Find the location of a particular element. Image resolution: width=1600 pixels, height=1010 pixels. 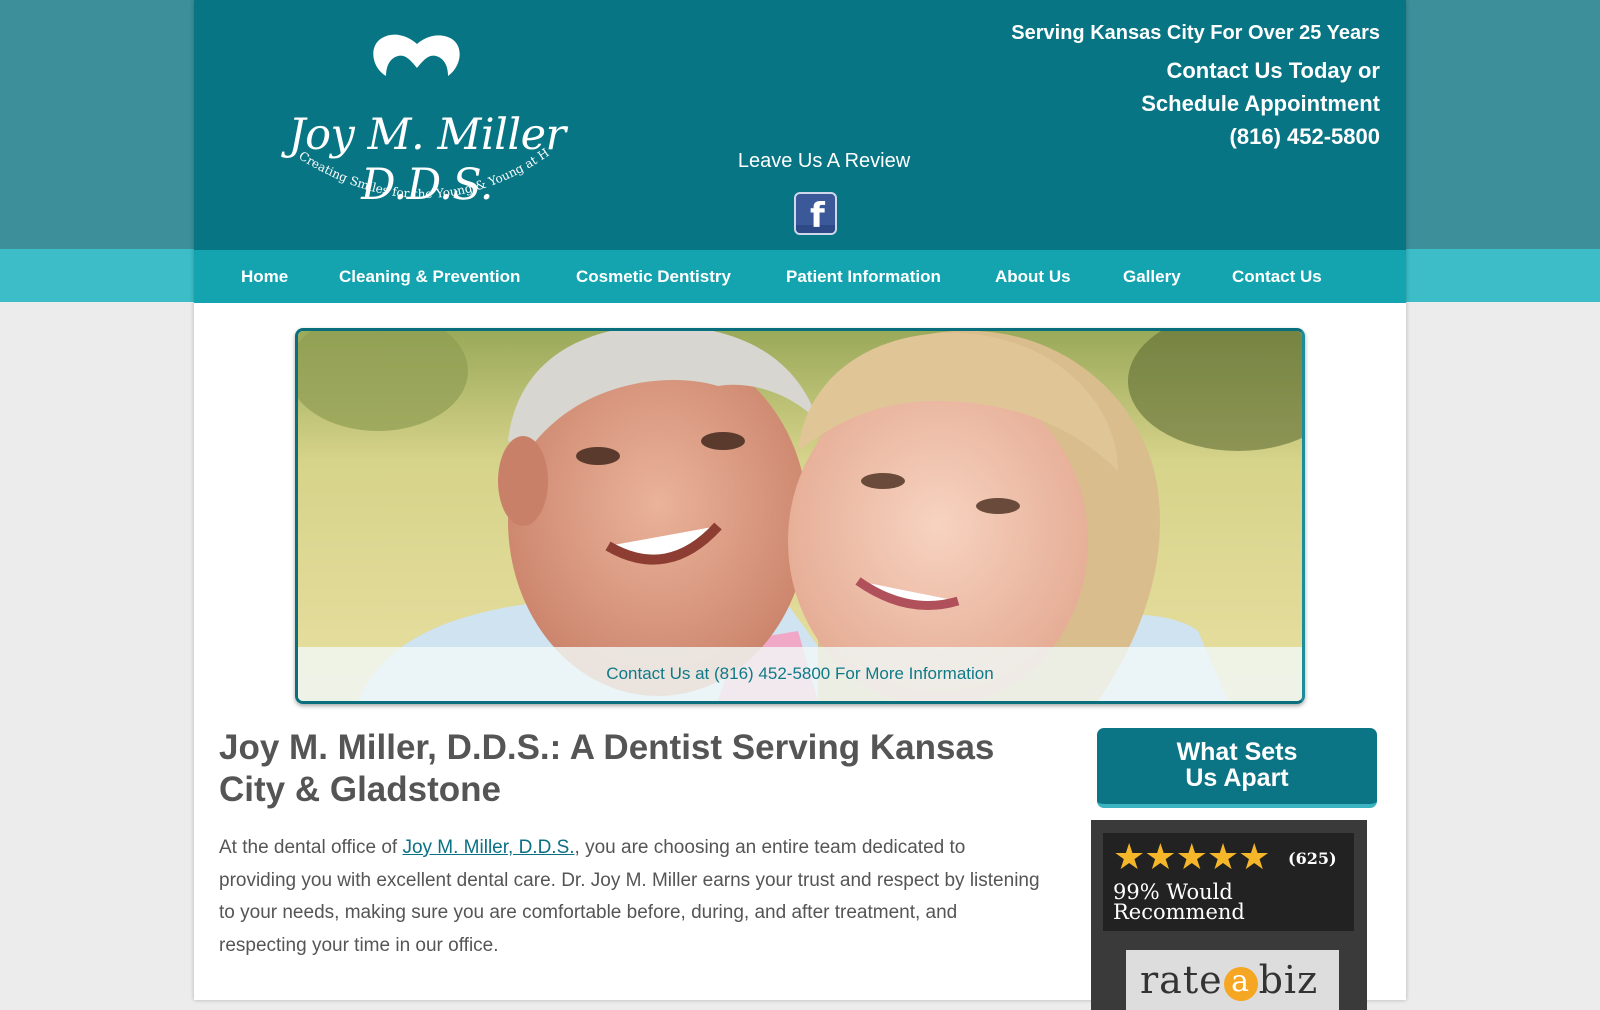

recommend-text: 99% Would Recommend is located at coordinates (1228, 902).